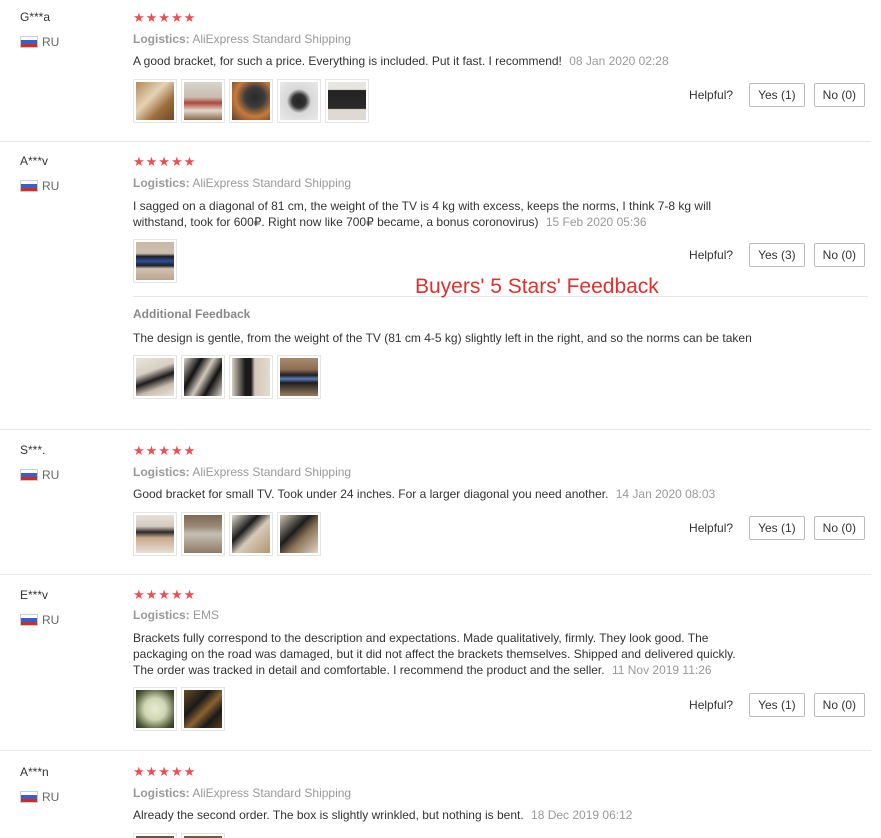 This screenshot has height=838, width=881. Describe the element at coordinates (665, 494) in the screenshot. I see `review-date: 14 Jan 2020 08:03` at that location.